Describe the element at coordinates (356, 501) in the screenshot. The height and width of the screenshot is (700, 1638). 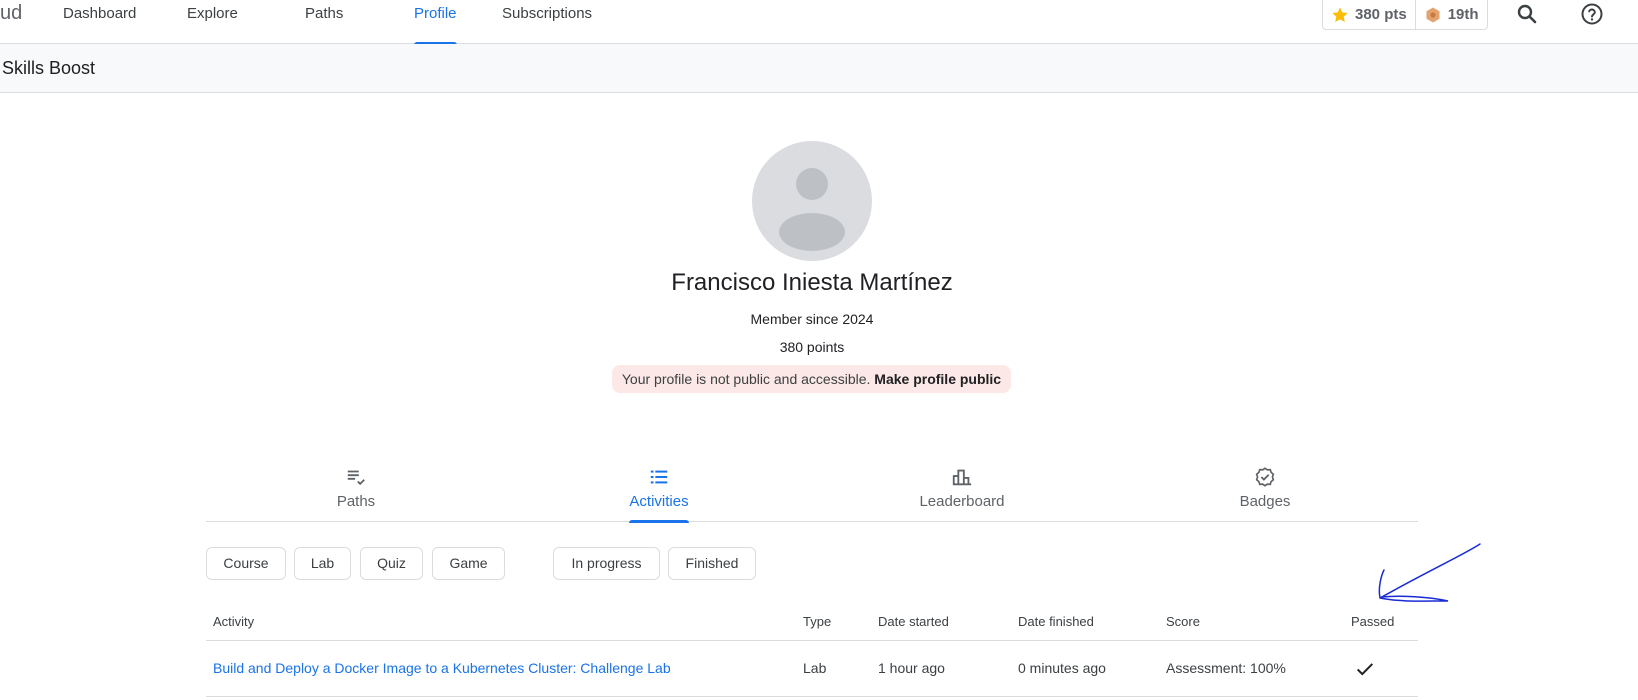
I see `tab-label: Paths` at that location.